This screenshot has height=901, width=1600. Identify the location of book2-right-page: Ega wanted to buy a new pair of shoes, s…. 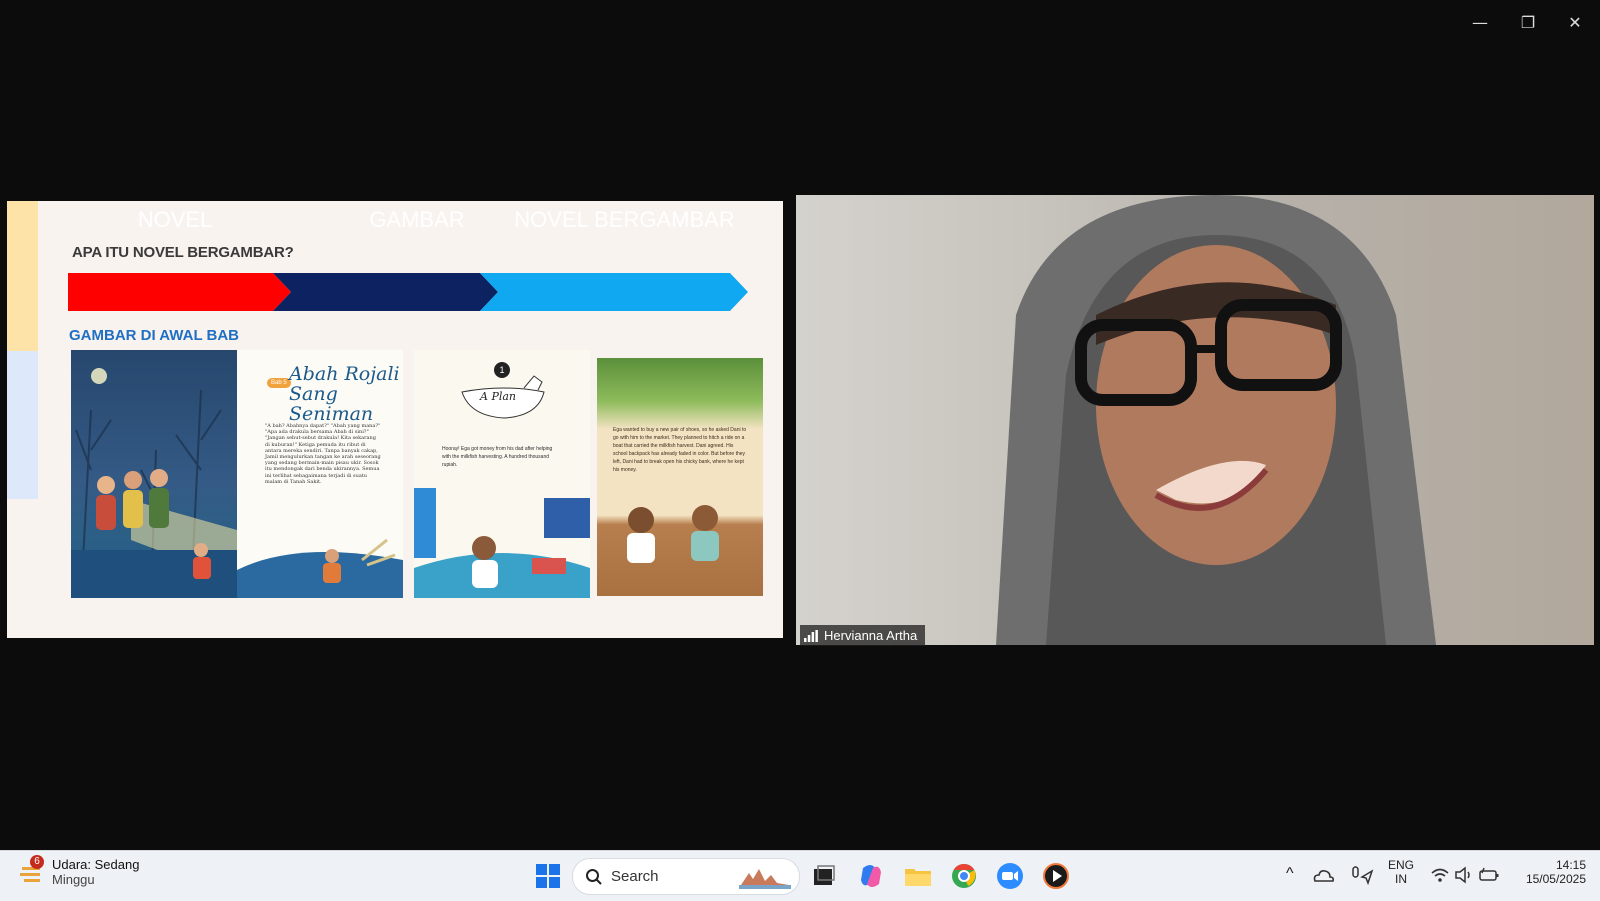
(680, 477).